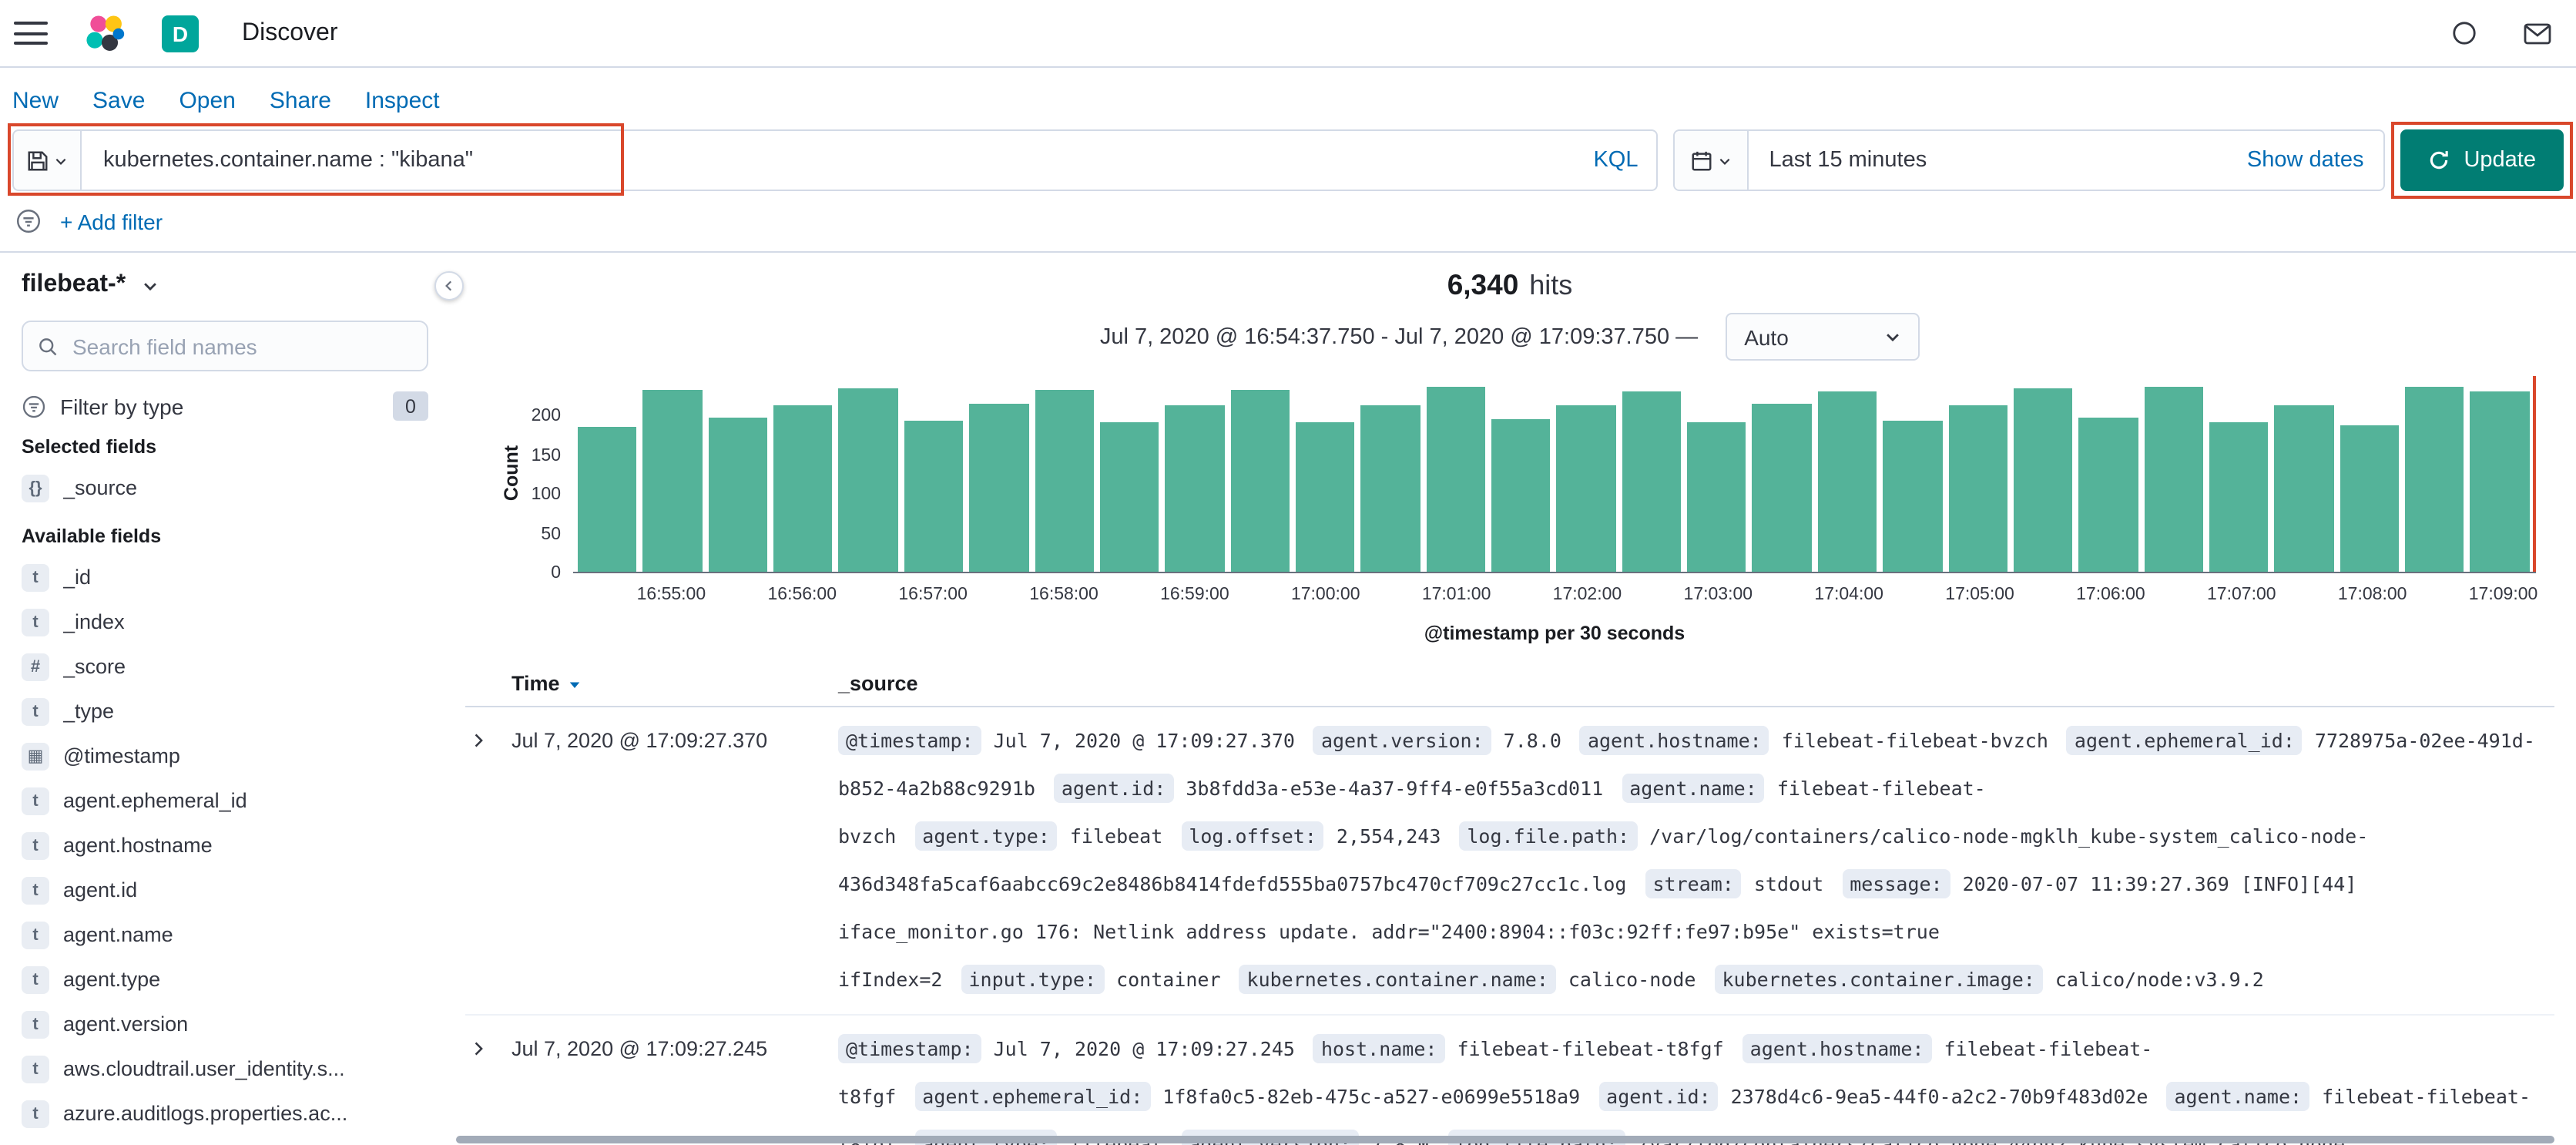  What do you see at coordinates (2184, 741) in the screenshot?
I see `field-key-chip: agent.ephemeral_id:` at bounding box center [2184, 741].